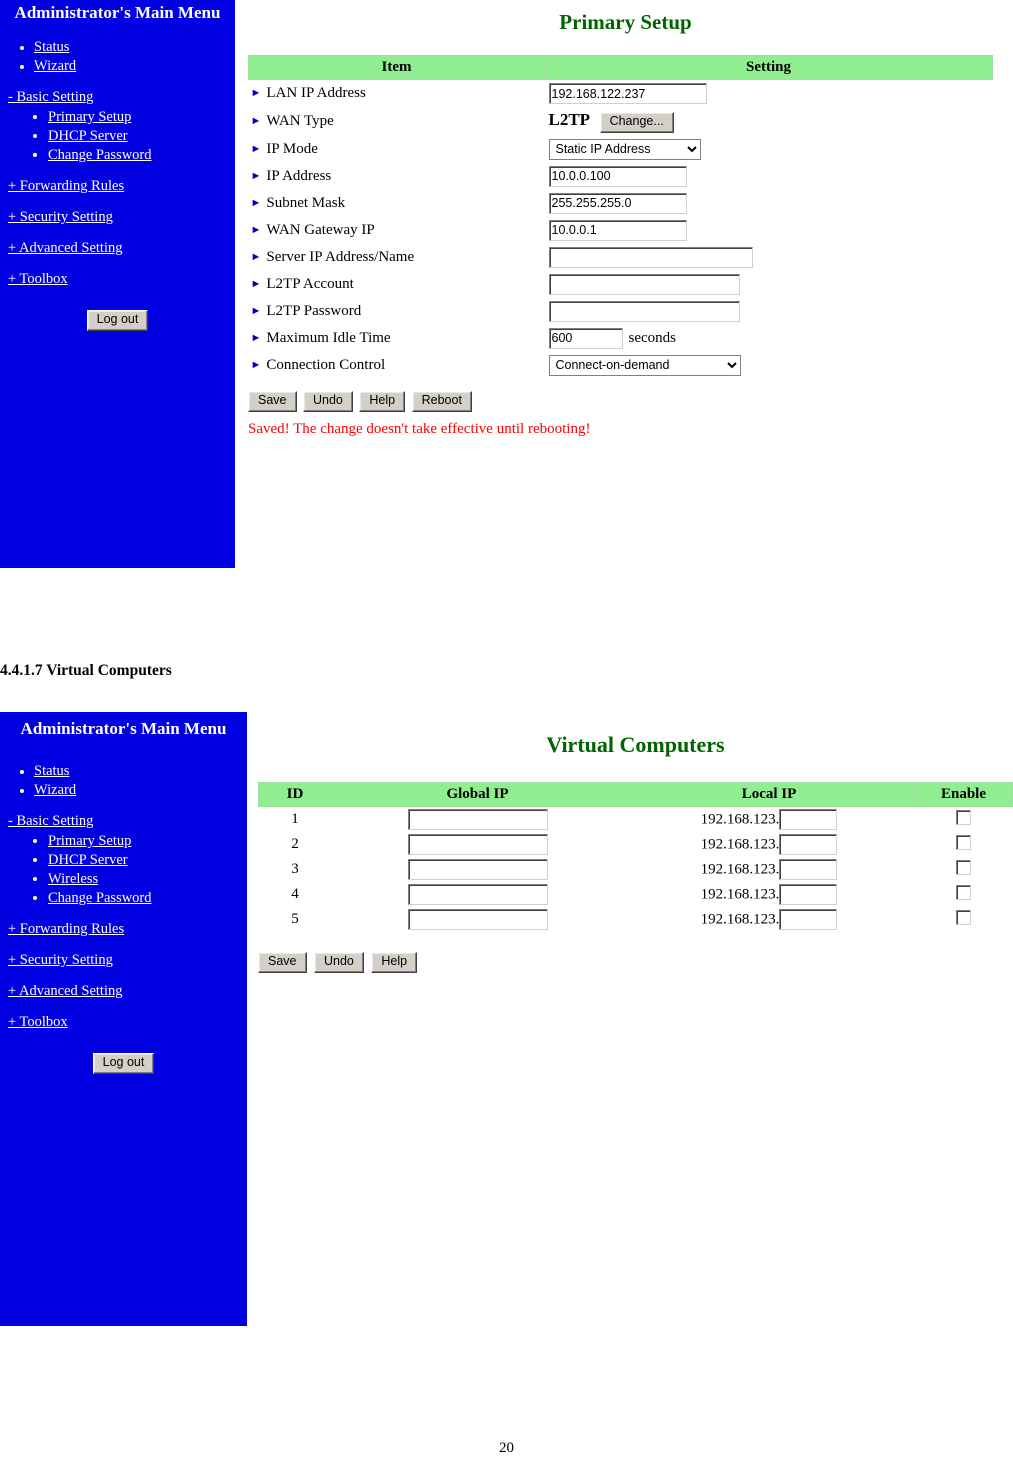 This screenshot has width=1013, height=1479. I want to click on table-row: 1 192.168.123., so click(636, 820).